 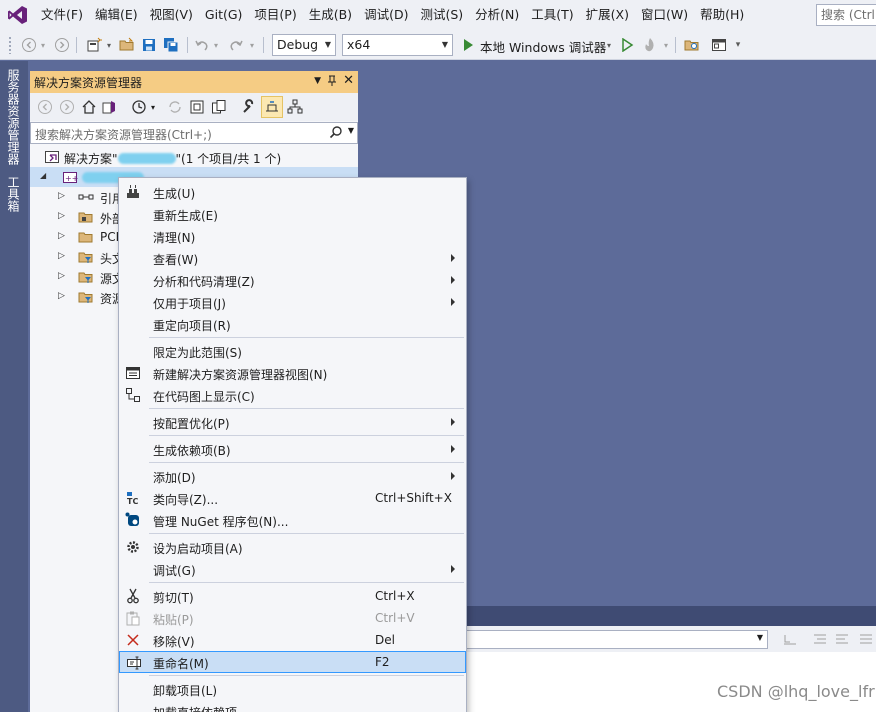 I want to click on folder-icon, so click(x=86, y=237).